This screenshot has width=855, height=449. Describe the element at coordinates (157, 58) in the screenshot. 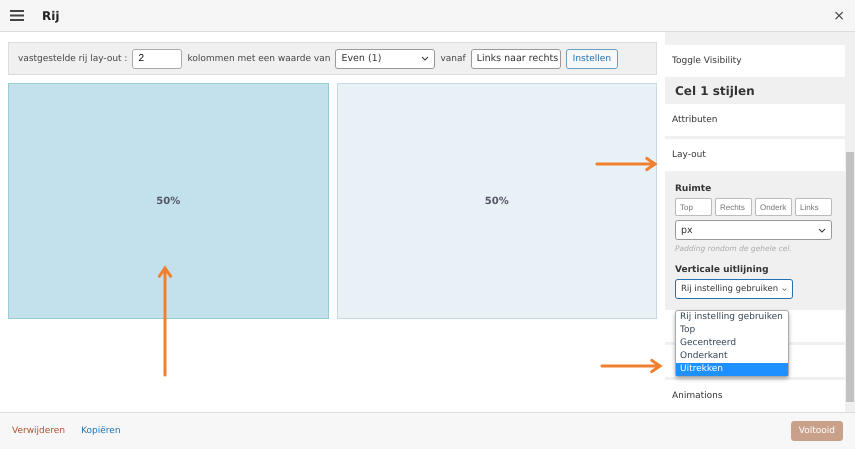

I see `columns-field: 2` at that location.